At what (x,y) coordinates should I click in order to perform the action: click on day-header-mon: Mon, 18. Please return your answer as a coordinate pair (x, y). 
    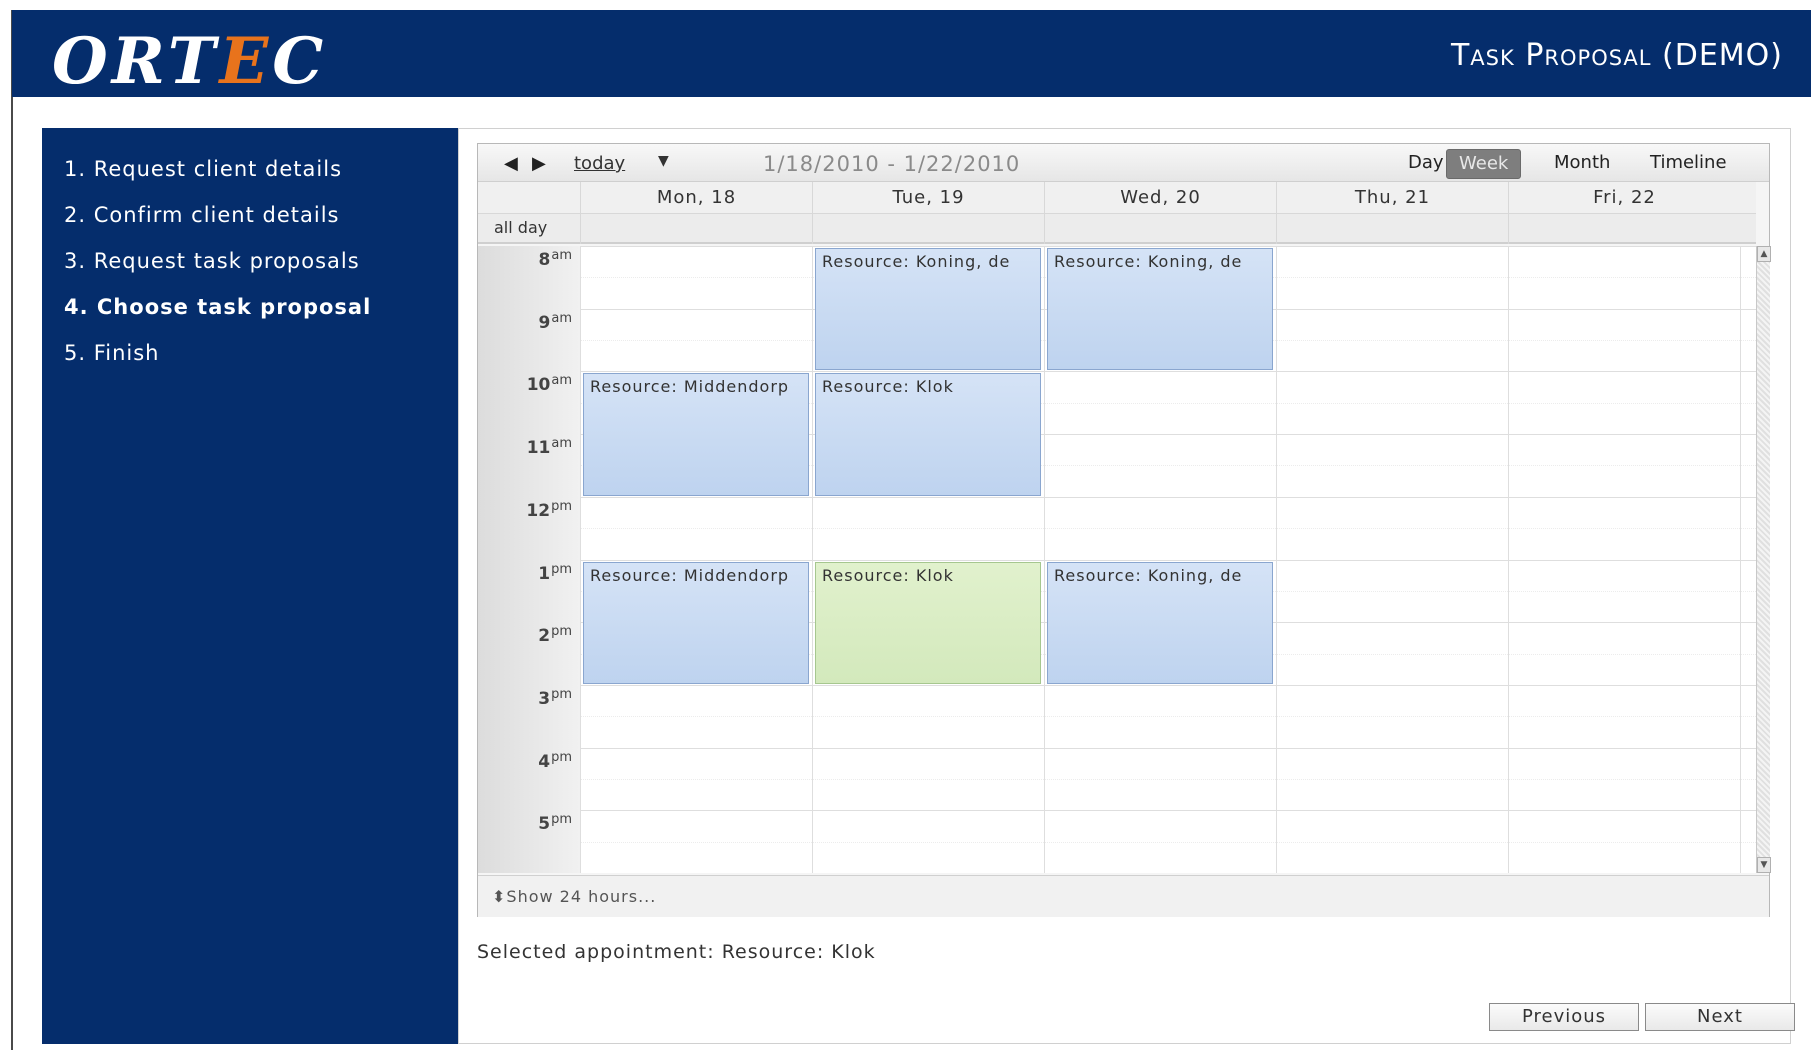
    Looking at the image, I should click on (696, 198).